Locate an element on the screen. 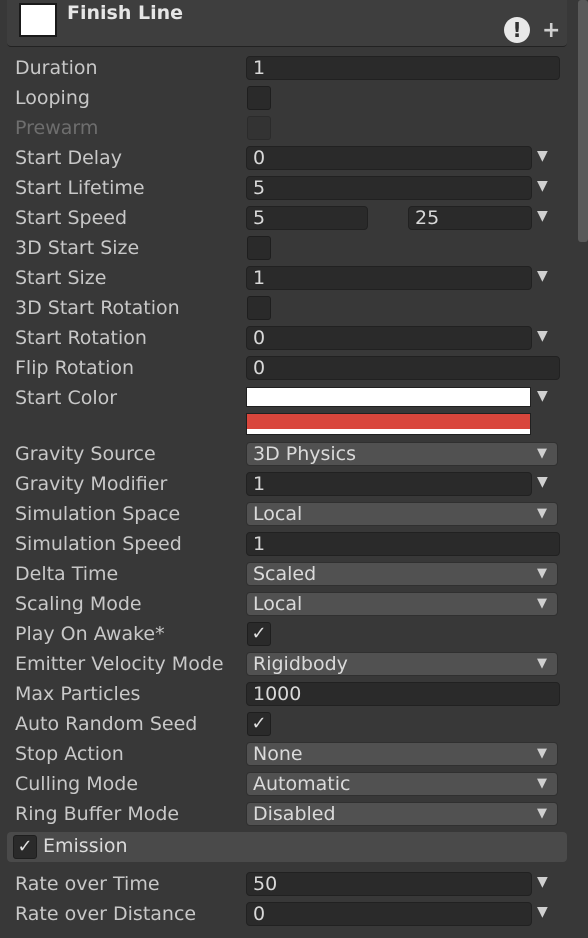 This screenshot has width=588, height=938. row-3d-start-size: 3D Start Size is located at coordinates (289, 249).